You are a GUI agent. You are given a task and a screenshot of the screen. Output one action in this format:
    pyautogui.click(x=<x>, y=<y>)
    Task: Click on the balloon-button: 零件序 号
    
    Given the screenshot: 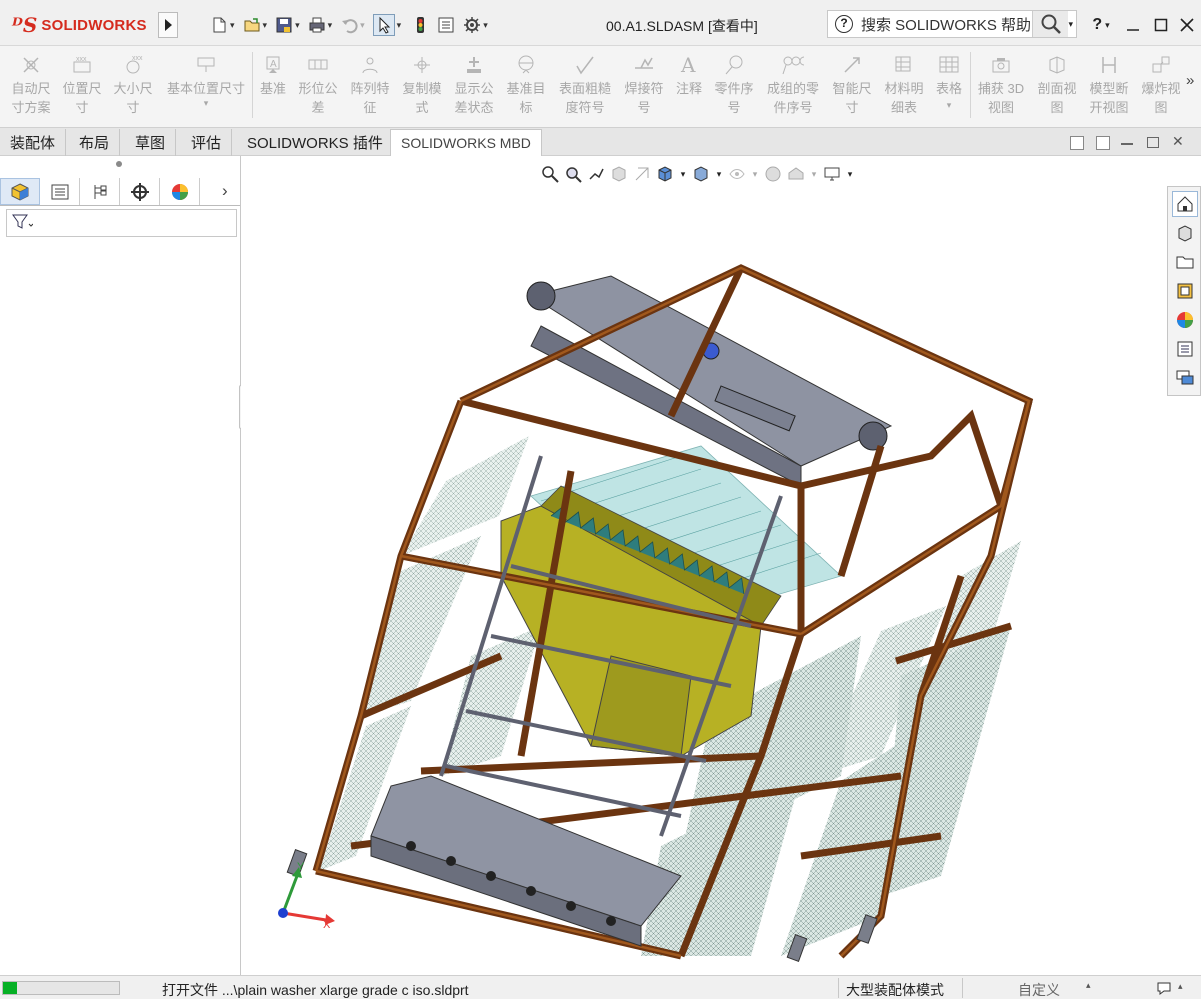 What is the action you would take?
    pyautogui.click(x=734, y=85)
    